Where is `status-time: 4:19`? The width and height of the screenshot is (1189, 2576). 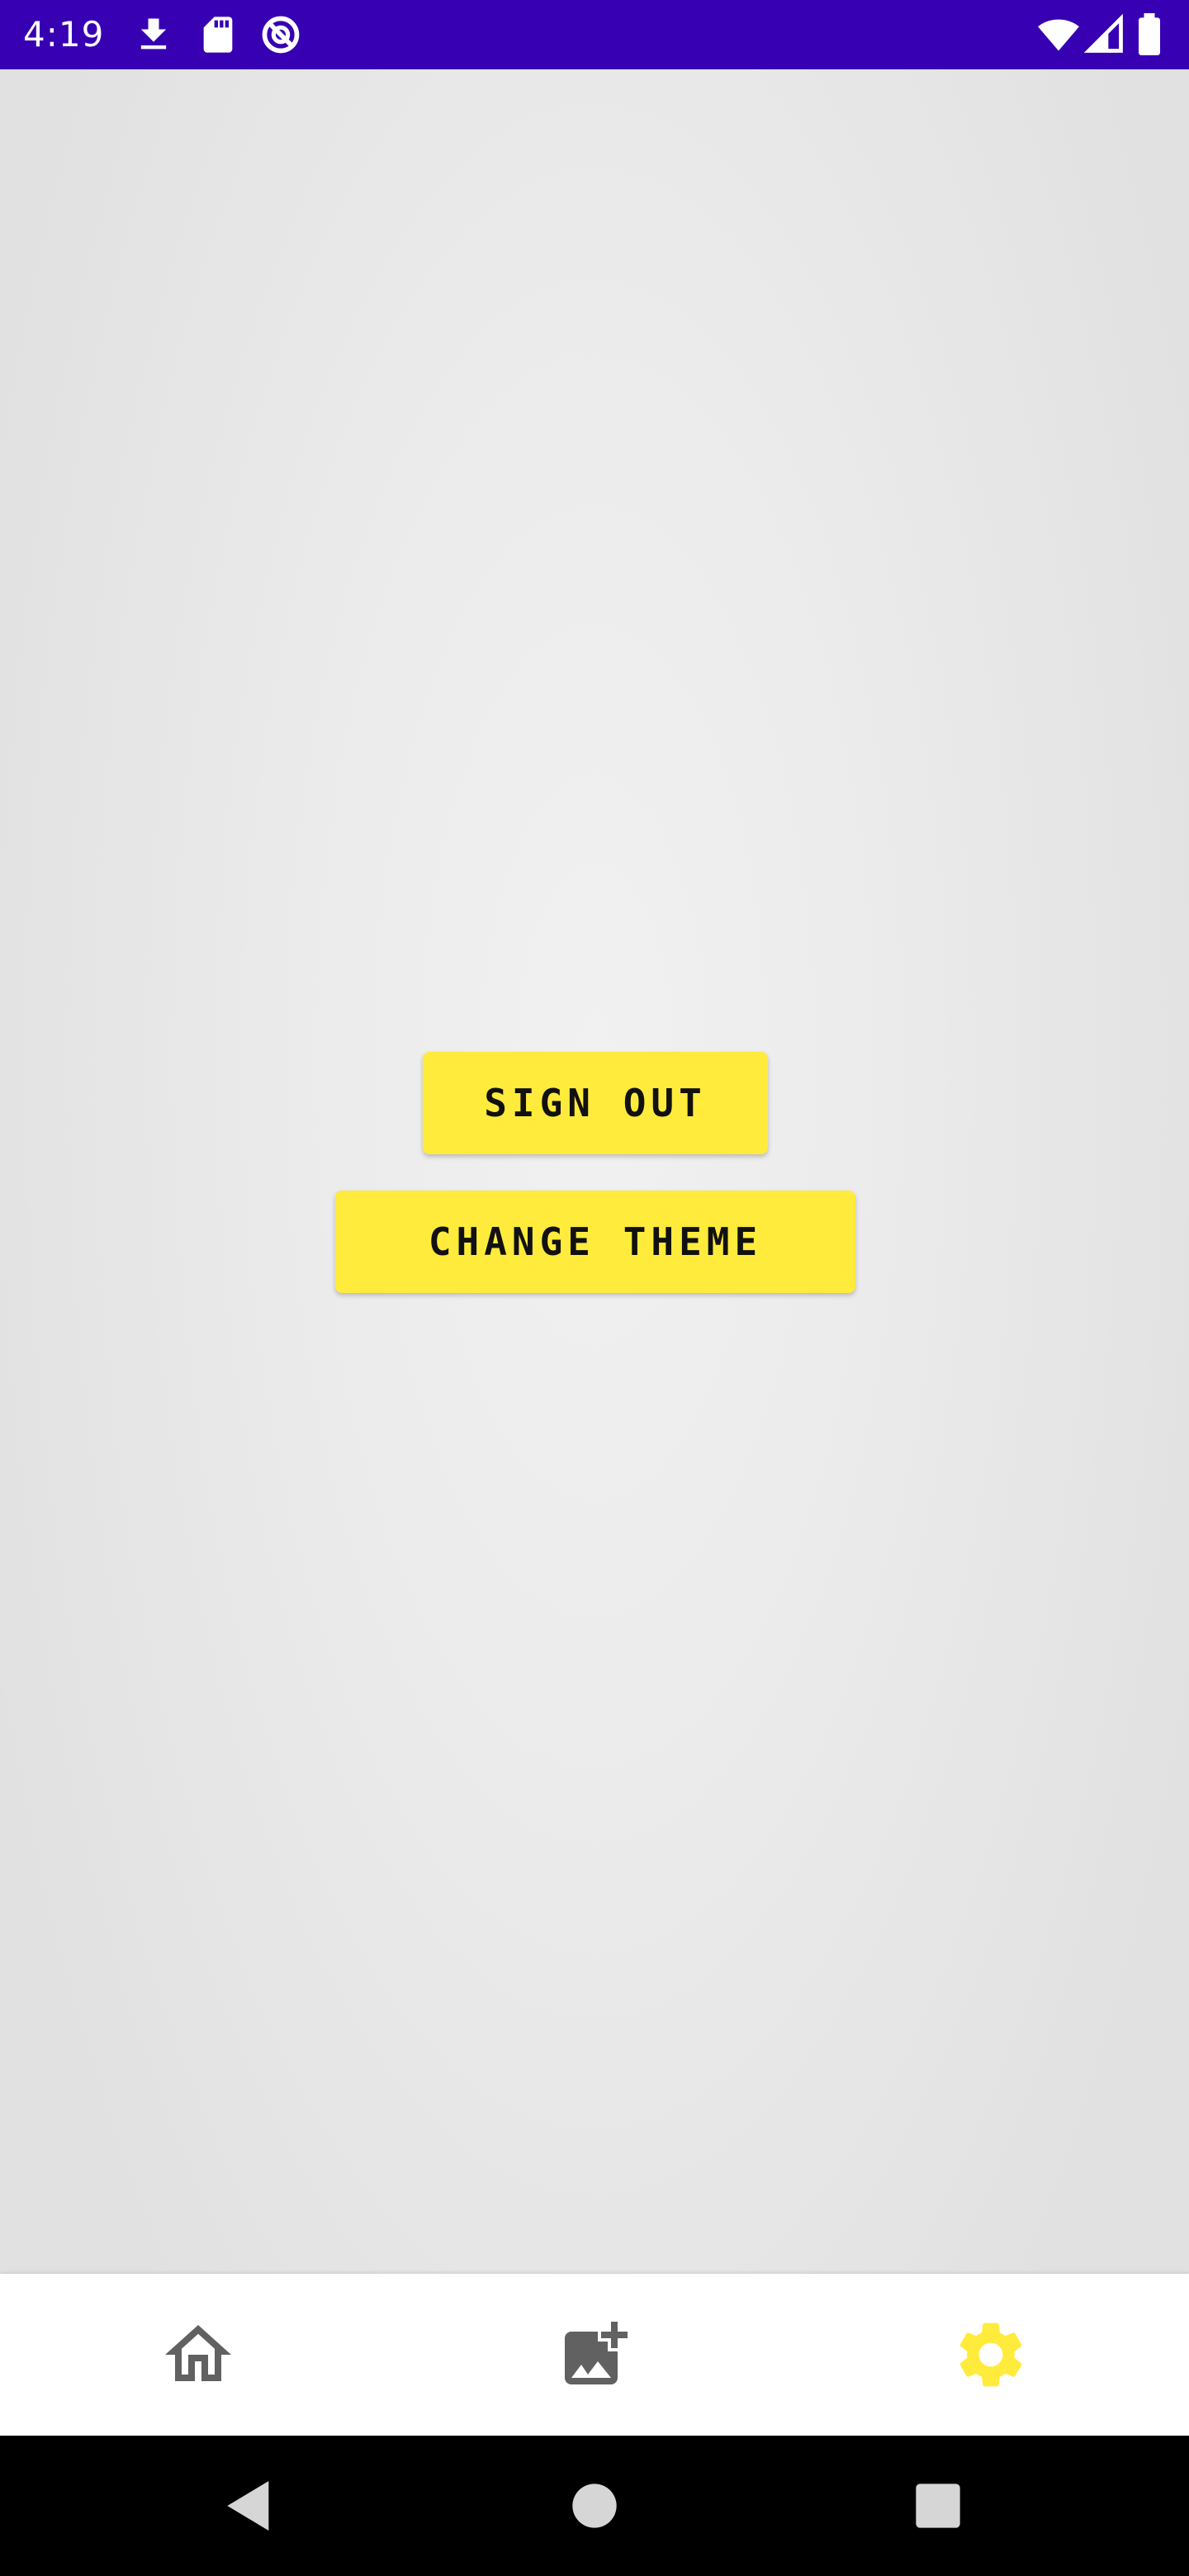
status-time: 4:19 is located at coordinates (64, 34).